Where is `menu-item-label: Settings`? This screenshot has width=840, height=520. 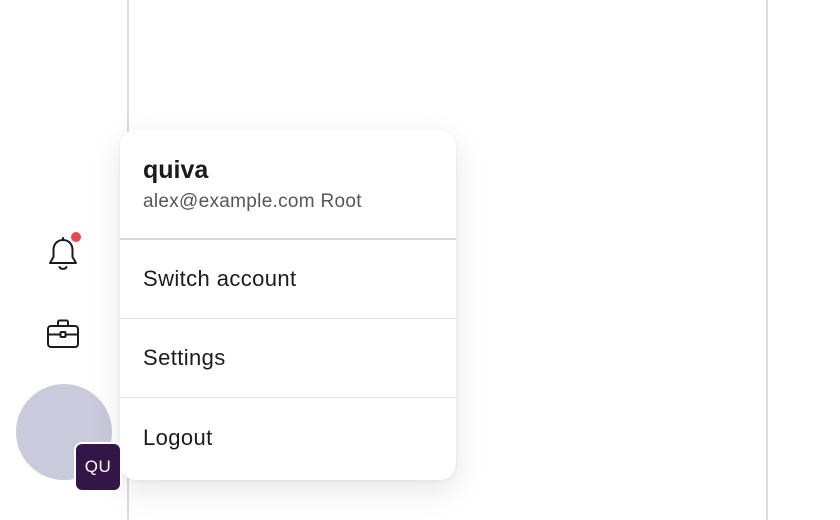 menu-item-label: Settings is located at coordinates (184, 357).